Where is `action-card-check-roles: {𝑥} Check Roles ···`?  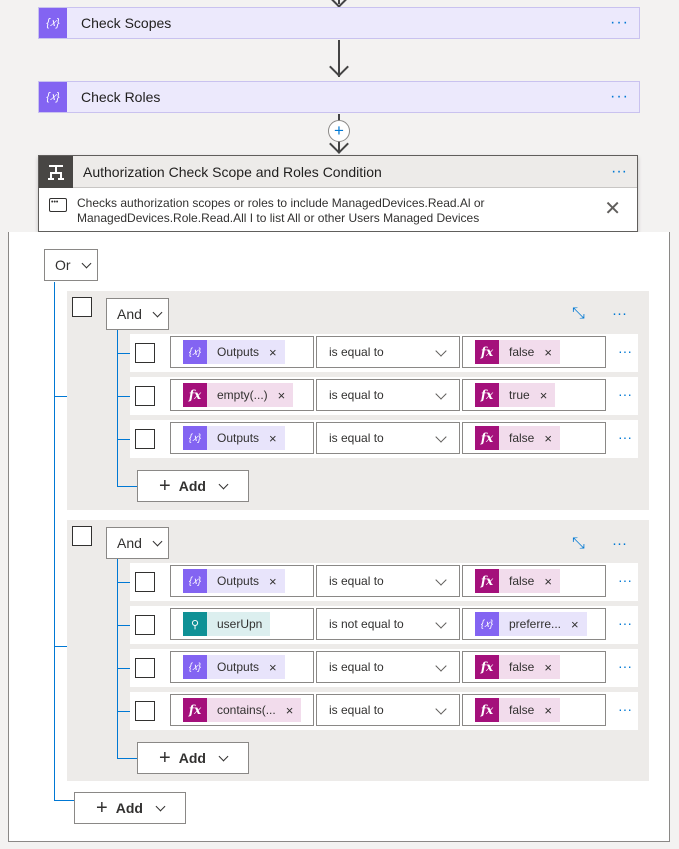
action-card-check-roles: {𝑥} Check Roles ··· is located at coordinates (339, 97).